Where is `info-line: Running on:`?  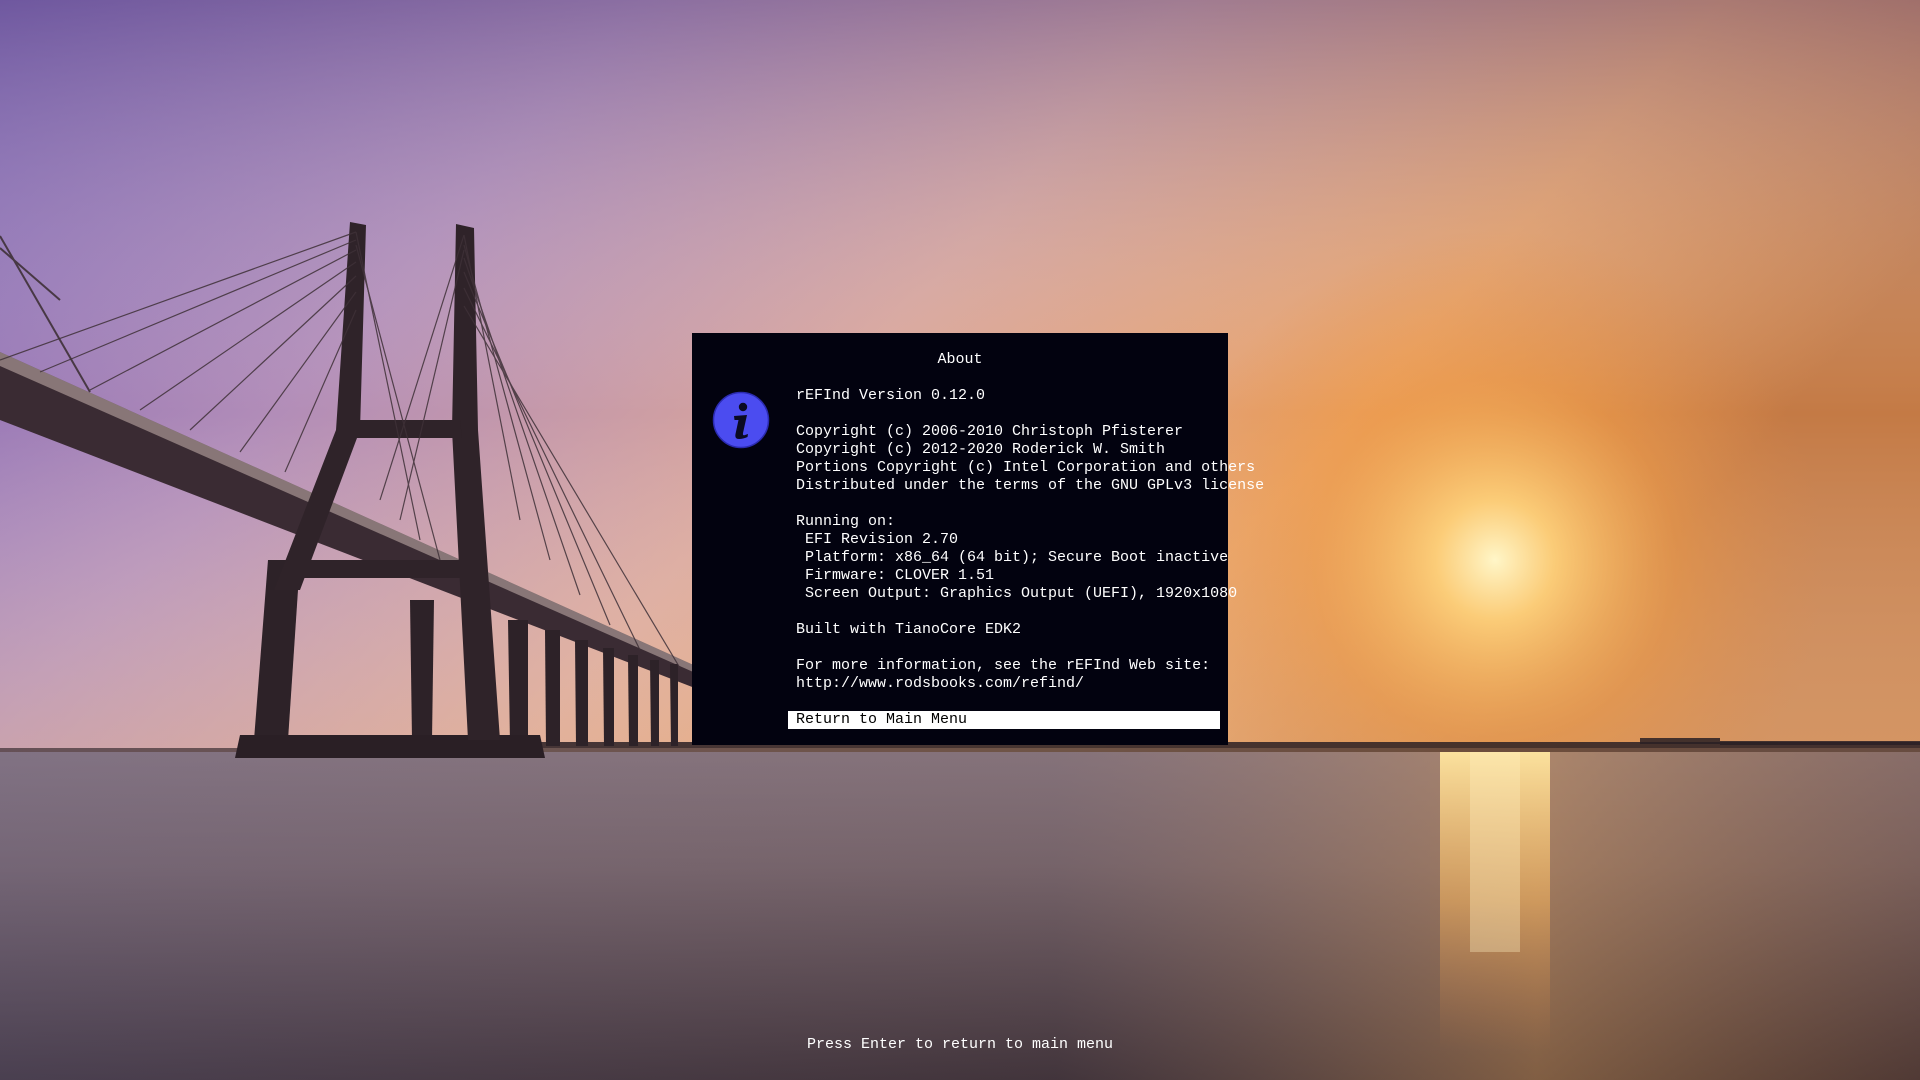 info-line: Running on: is located at coordinates (846, 521).